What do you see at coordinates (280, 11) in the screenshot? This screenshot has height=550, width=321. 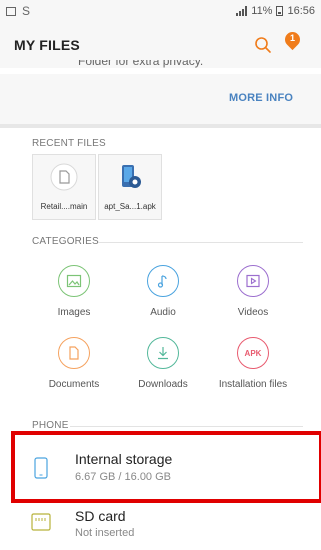 I see `battery-icon` at bounding box center [280, 11].